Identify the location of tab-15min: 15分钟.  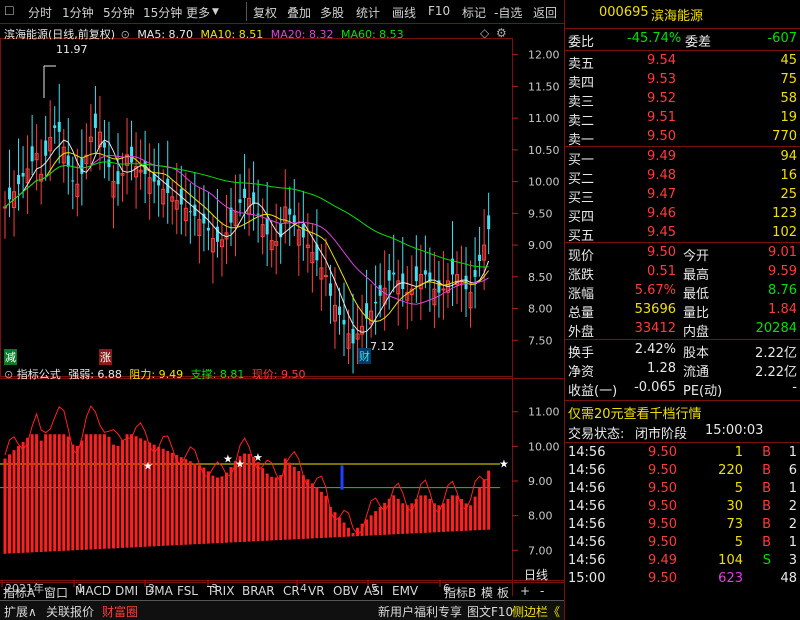
(162, 12).